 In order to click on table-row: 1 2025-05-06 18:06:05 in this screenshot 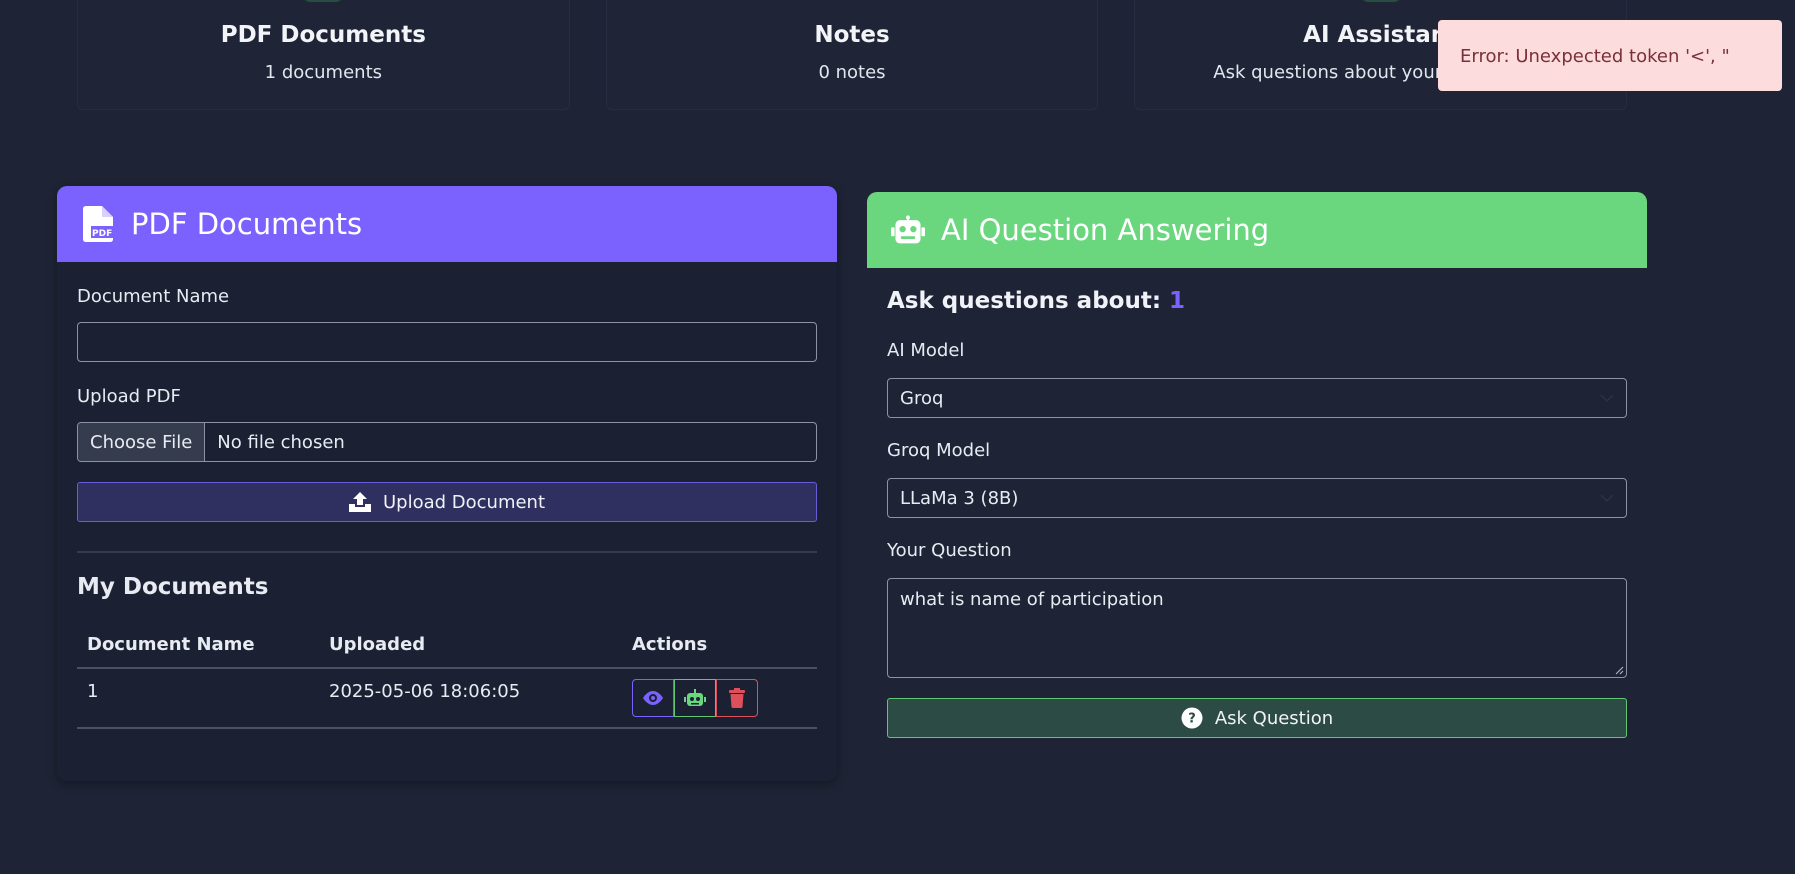, I will do `click(447, 698)`.